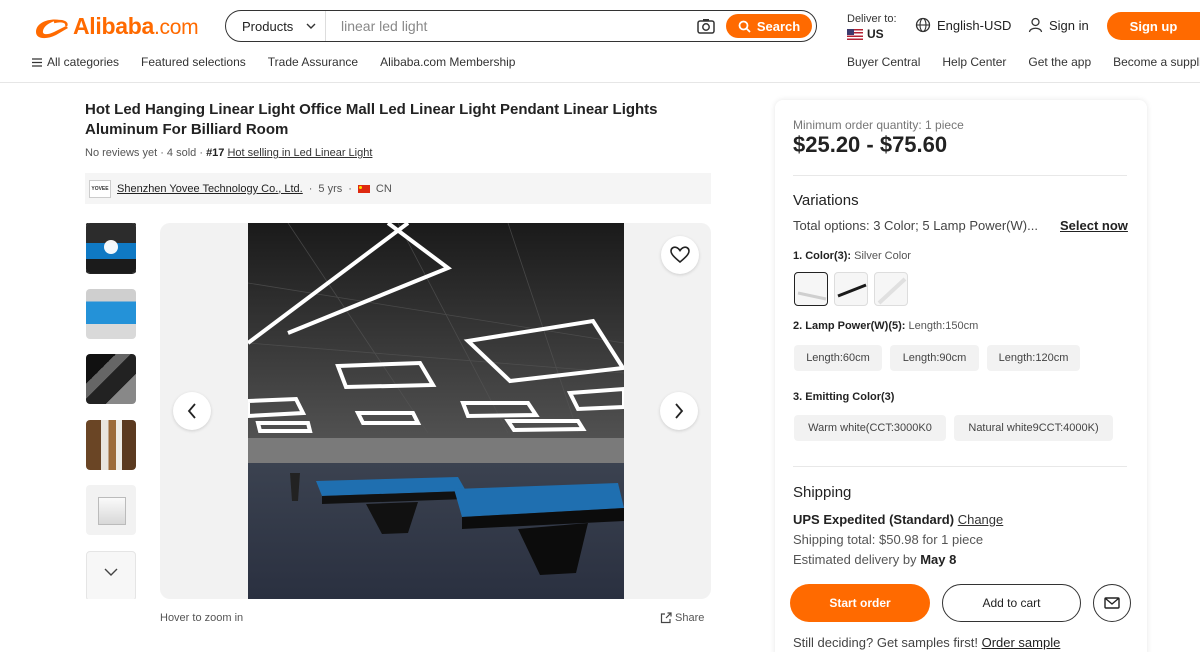 This screenshot has height=652, width=1200. Describe the element at coordinates (447, 62) in the screenshot. I see `nav-membership: Alibaba.com Membership` at that location.